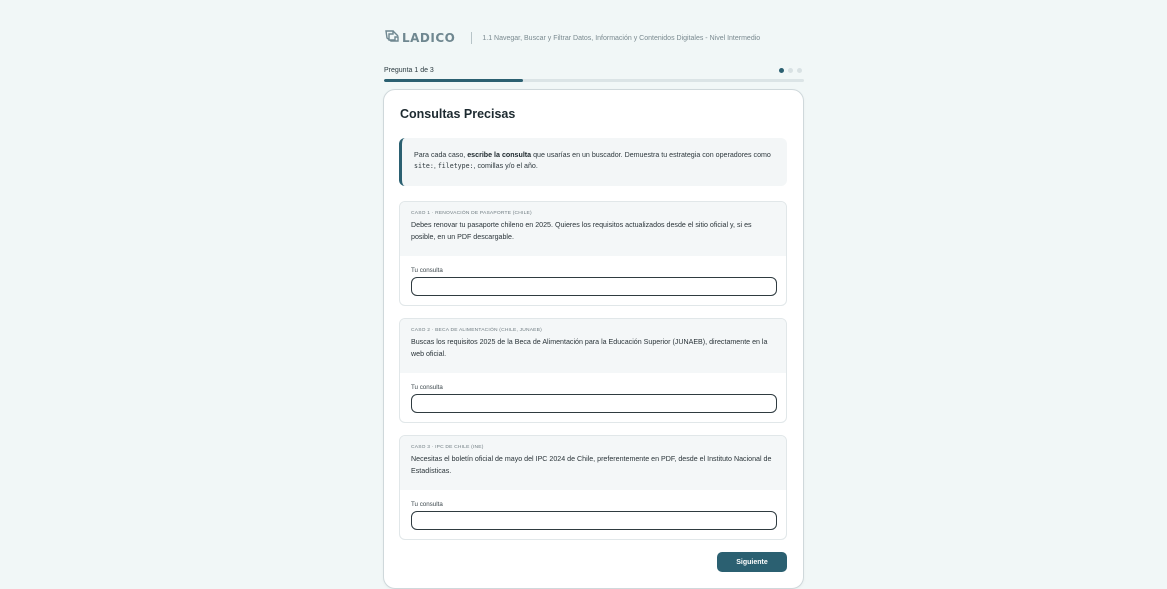  I want to click on instructions-emphasis: escribe la consulta, so click(499, 155).